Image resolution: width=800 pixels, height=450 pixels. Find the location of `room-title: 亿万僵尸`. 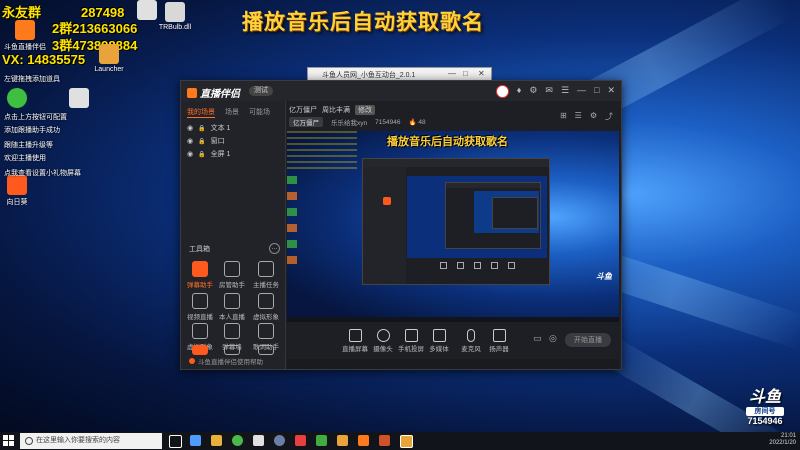

room-title: 亿万僵尸 is located at coordinates (303, 110).